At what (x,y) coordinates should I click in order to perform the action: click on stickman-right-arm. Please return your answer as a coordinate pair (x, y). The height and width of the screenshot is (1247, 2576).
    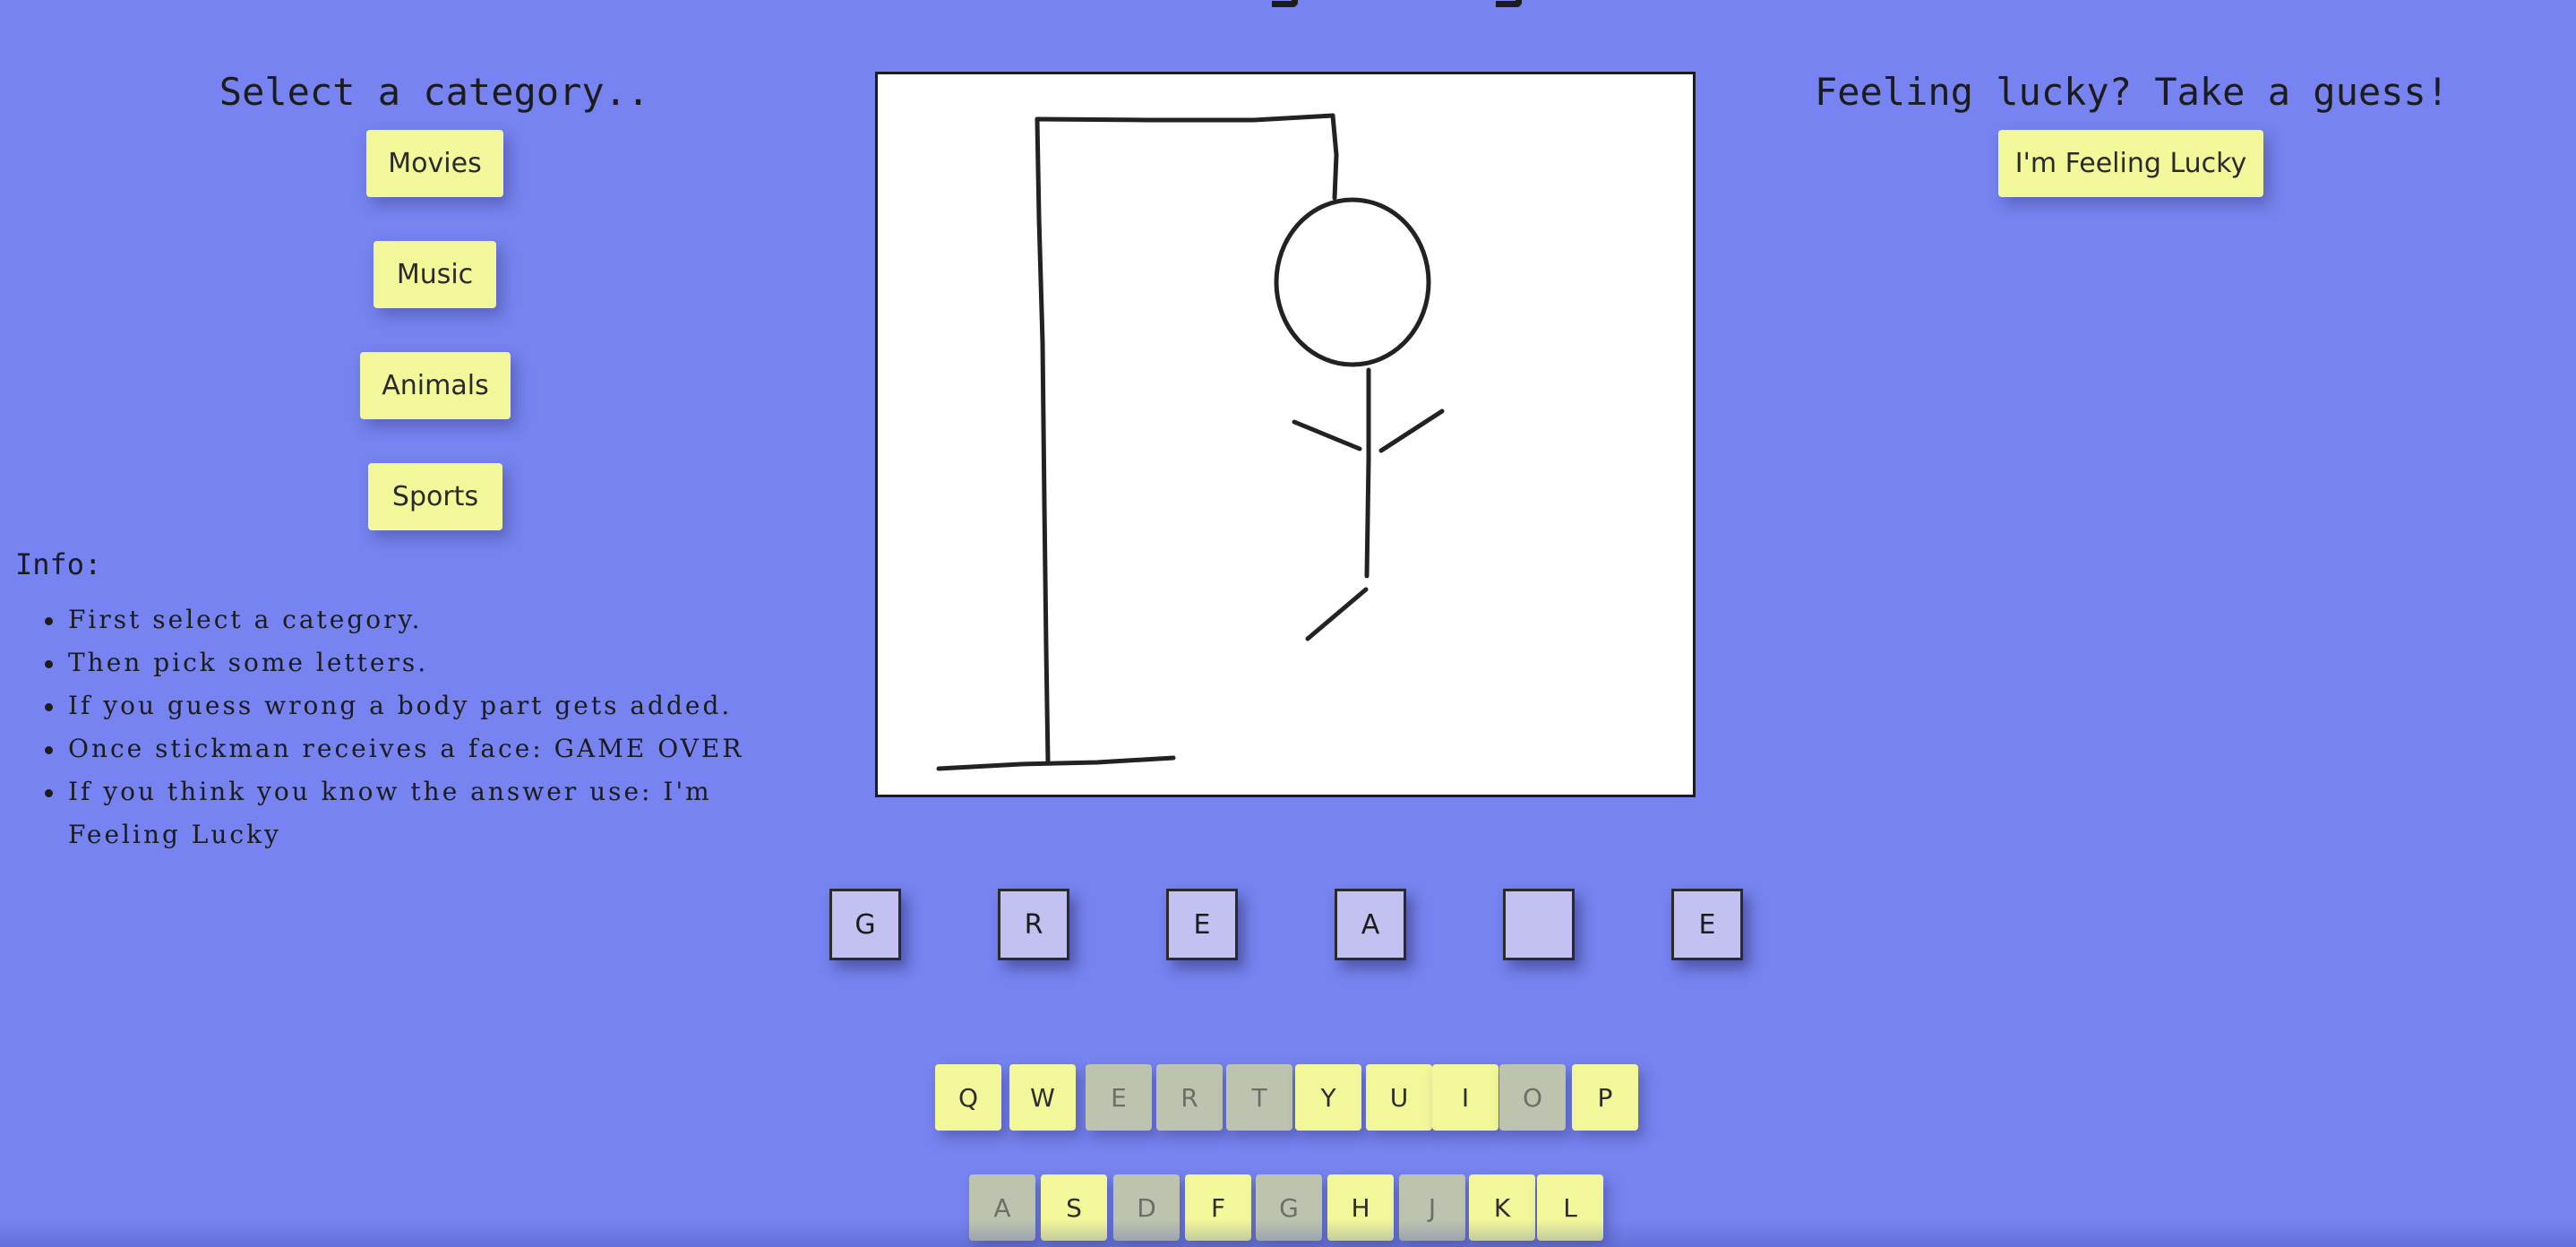
    Looking at the image, I should click on (1411, 430).